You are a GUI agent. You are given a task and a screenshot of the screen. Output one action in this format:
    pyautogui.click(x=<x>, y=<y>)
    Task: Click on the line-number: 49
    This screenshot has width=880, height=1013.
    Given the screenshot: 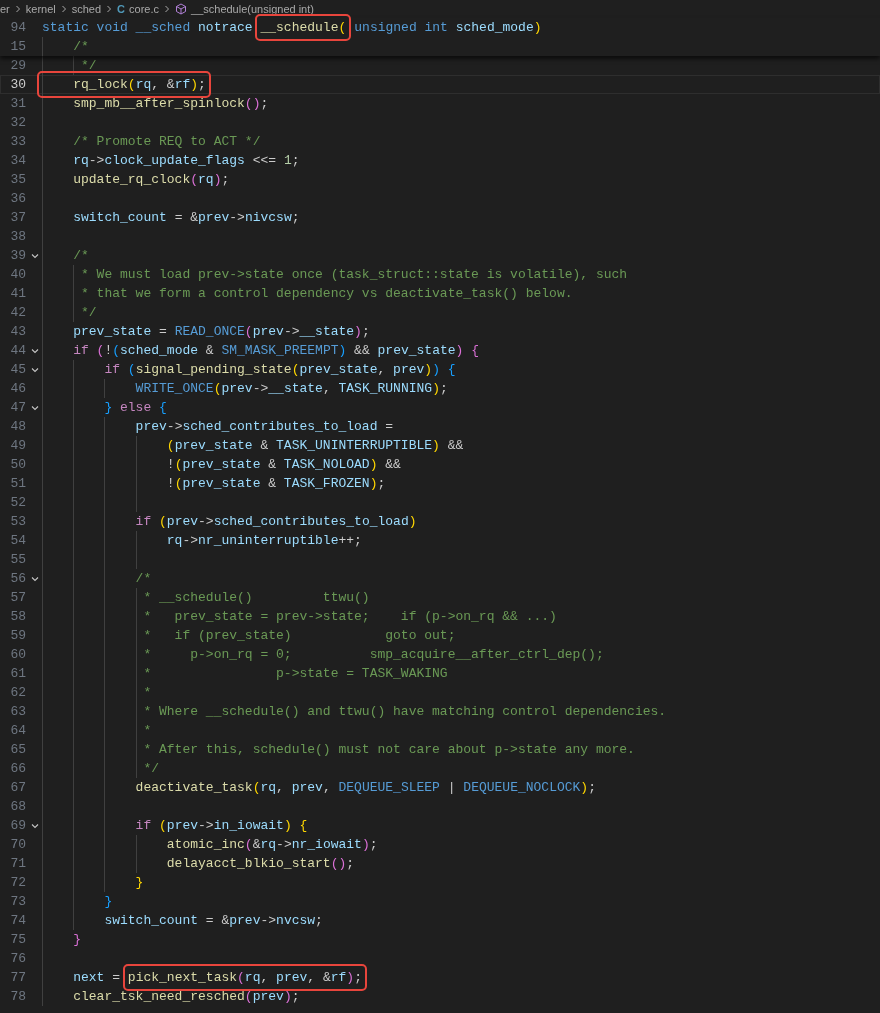 What is the action you would take?
    pyautogui.click(x=18, y=445)
    